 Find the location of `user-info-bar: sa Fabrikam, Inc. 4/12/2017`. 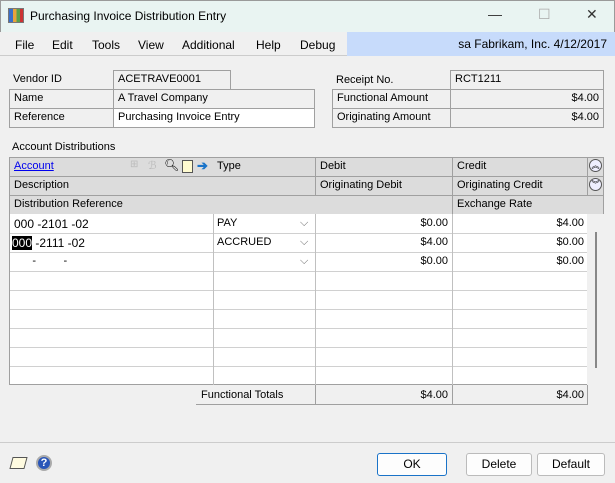

user-info-bar: sa Fabrikam, Inc. 4/12/2017 is located at coordinates (481, 44).